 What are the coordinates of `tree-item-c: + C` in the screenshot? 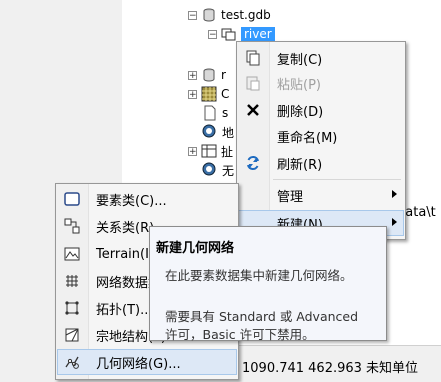 It's located at (208, 94).